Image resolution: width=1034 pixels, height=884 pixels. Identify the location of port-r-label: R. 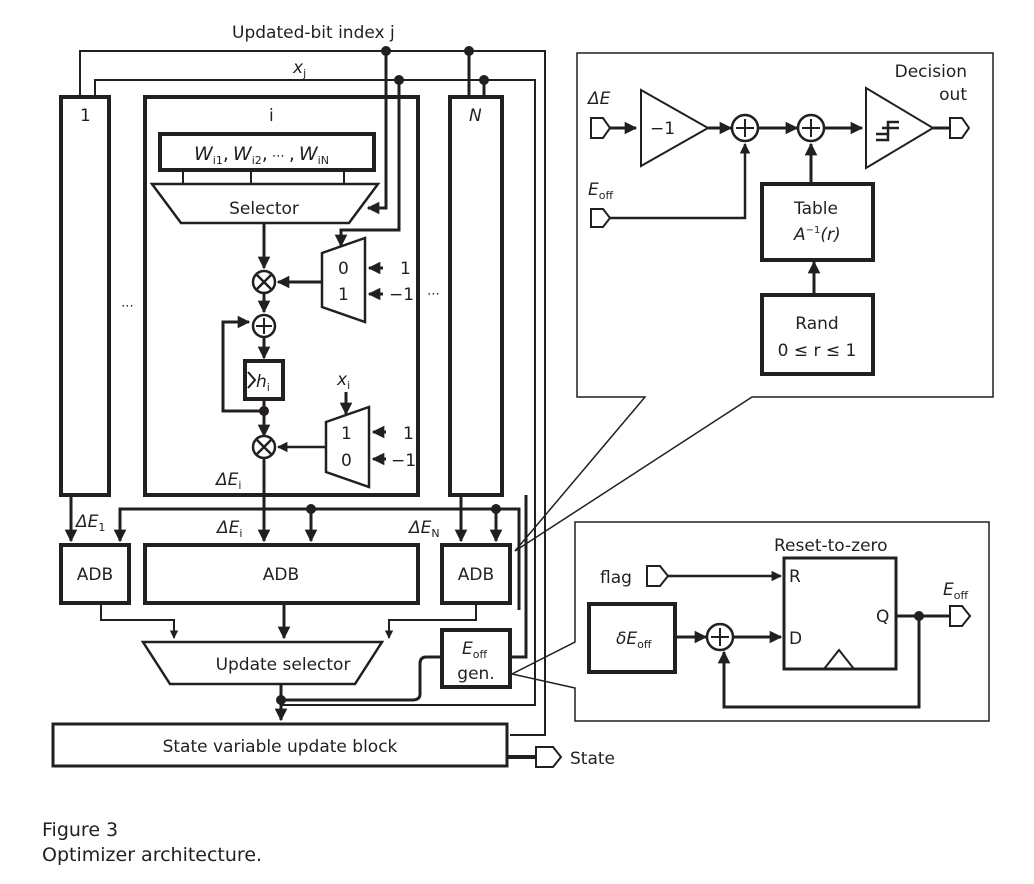
(795, 577).